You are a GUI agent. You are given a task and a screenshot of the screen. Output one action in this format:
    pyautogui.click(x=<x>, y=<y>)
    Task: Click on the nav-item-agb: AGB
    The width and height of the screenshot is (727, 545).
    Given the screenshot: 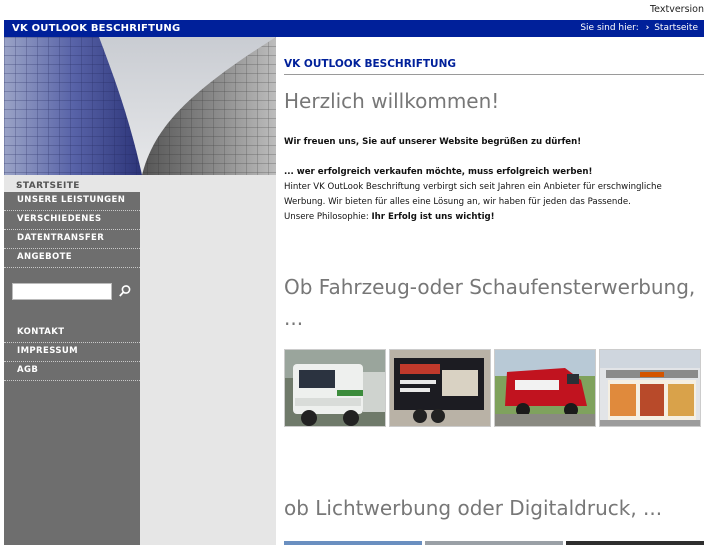 What is the action you would take?
    pyautogui.click(x=72, y=371)
    